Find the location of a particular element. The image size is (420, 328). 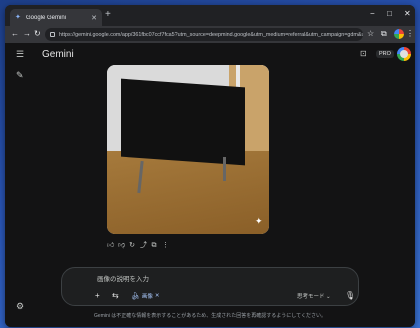

refresh-icon: ↻ is located at coordinates (132, 246).